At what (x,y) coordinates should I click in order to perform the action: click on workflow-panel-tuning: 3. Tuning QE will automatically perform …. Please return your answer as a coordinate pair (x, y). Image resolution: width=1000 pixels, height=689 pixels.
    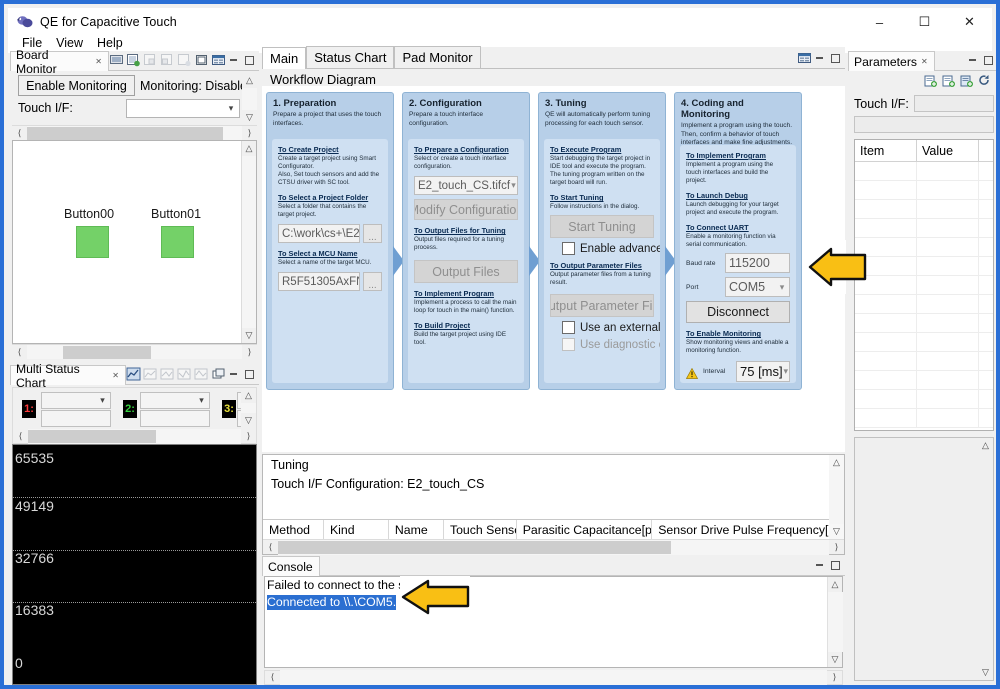
    Looking at the image, I should click on (602, 241).